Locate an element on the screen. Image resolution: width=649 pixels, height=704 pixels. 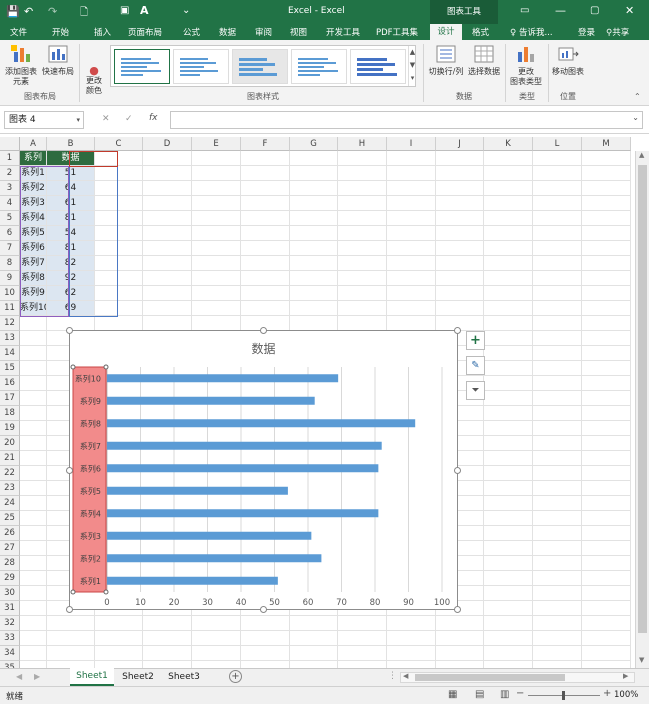
customize-qat-icon: ⌄ is located at coordinates (186, 10).